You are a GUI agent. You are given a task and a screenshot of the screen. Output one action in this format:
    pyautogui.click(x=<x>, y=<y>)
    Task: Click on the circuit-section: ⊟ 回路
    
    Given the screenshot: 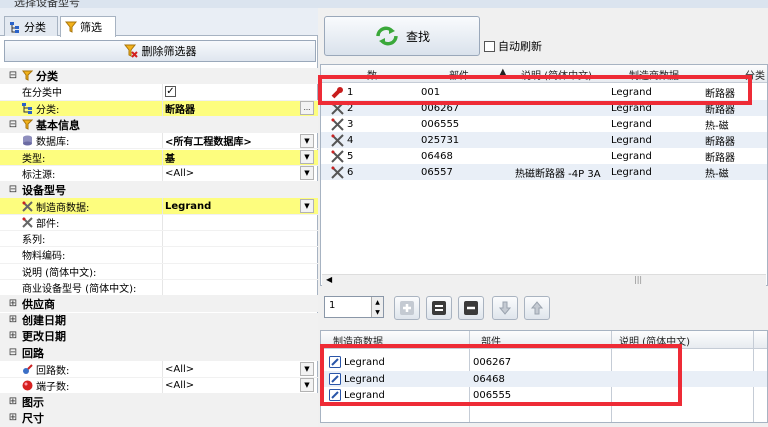 What is the action you would take?
    pyautogui.click(x=159, y=353)
    